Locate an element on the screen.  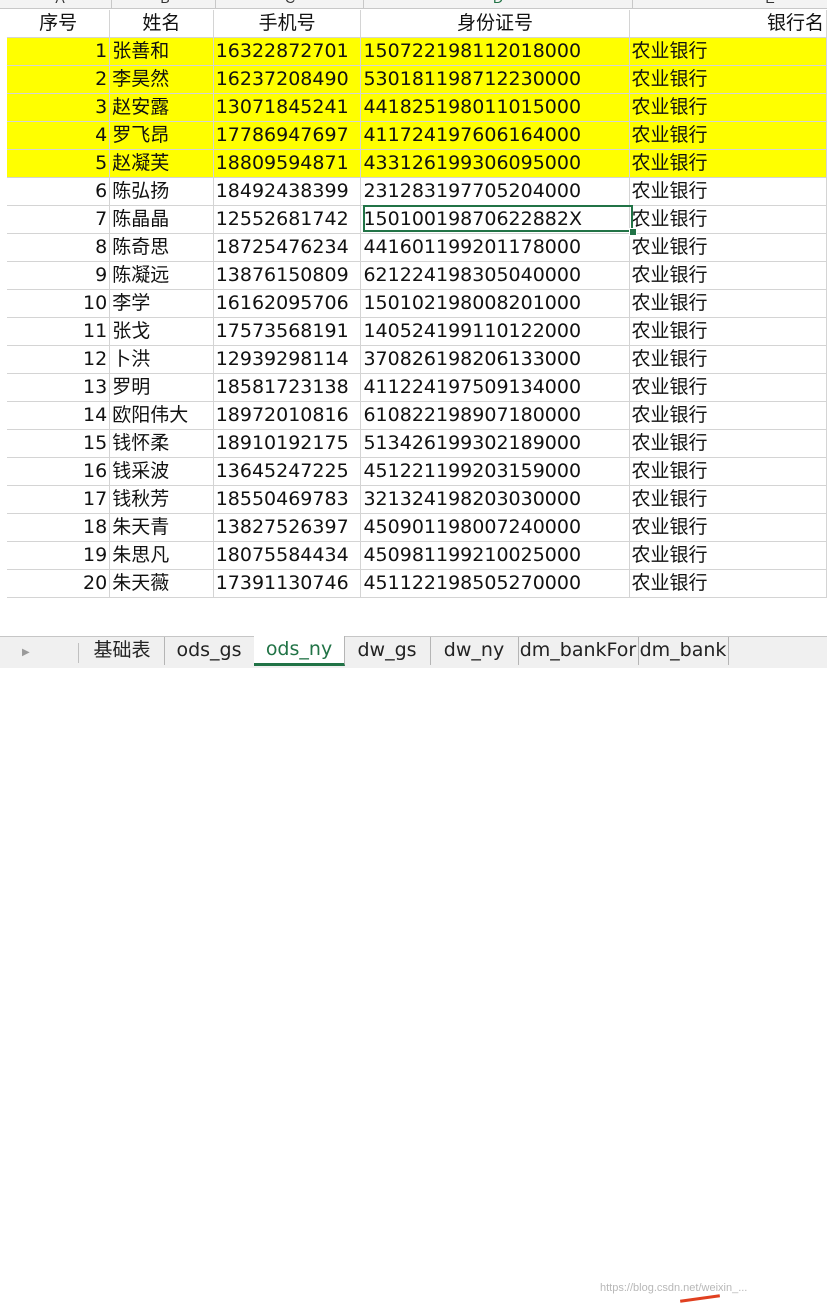
cell-id-number: 451221199203159000 is located at coordinates (495, 471).